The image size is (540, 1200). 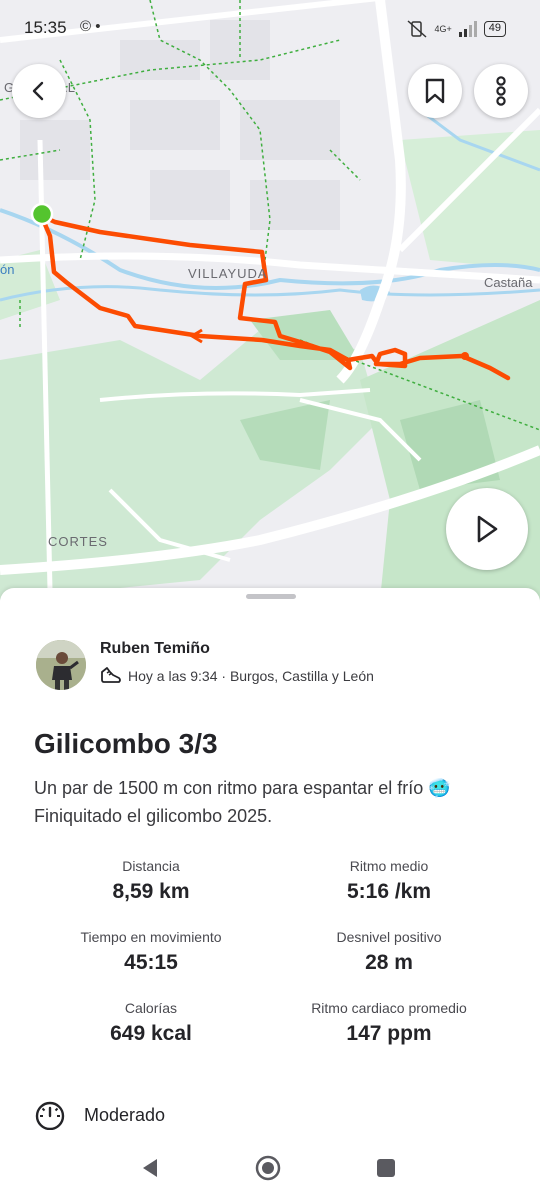 What do you see at coordinates (389, 1008) in the screenshot?
I see `stat-label: Ritmo cardiaco promedio` at bounding box center [389, 1008].